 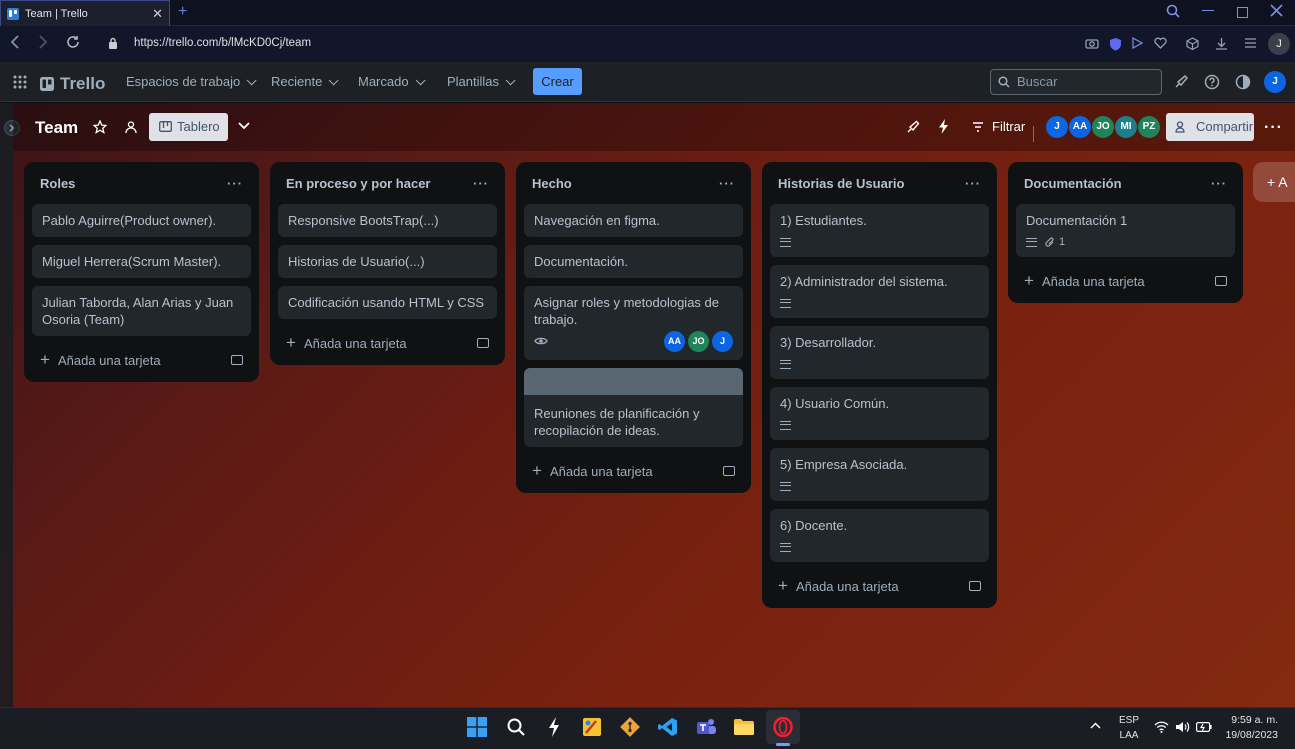 I want to click on member-avatar: AA, so click(x=1080, y=127).